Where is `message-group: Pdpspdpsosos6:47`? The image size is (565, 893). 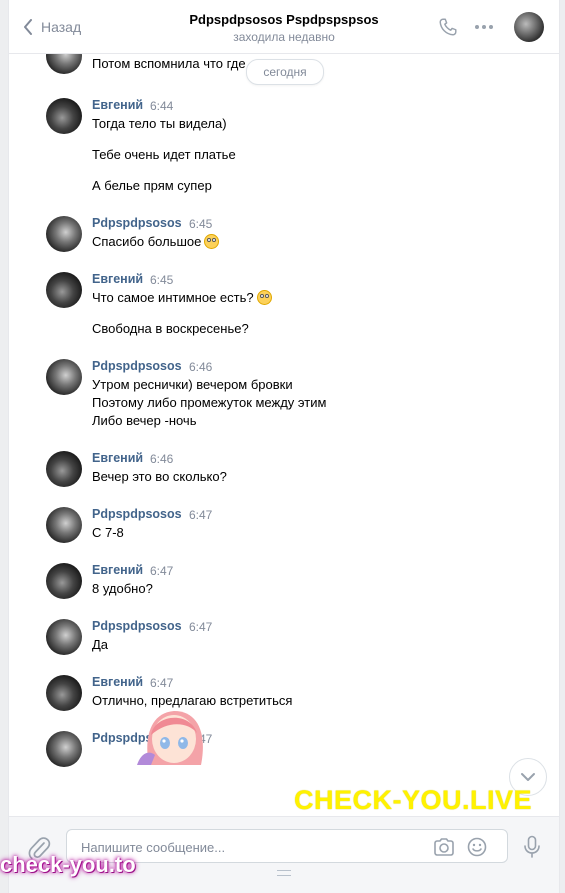 message-group: Pdpspdpsosos6:47 is located at coordinates (279, 761).